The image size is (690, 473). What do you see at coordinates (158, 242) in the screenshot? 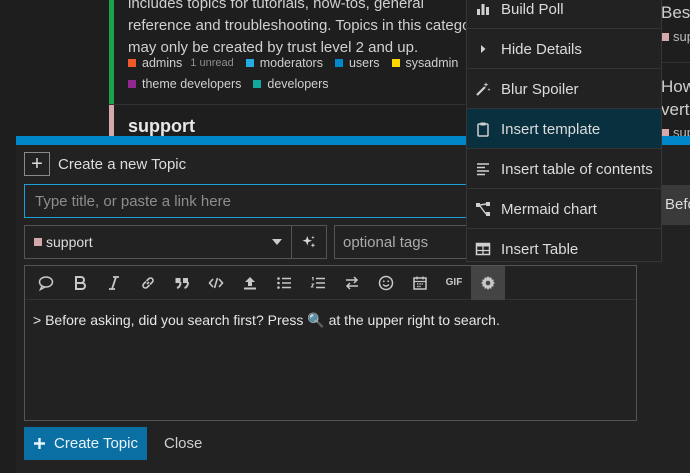
I see `category-selector: support` at bounding box center [158, 242].